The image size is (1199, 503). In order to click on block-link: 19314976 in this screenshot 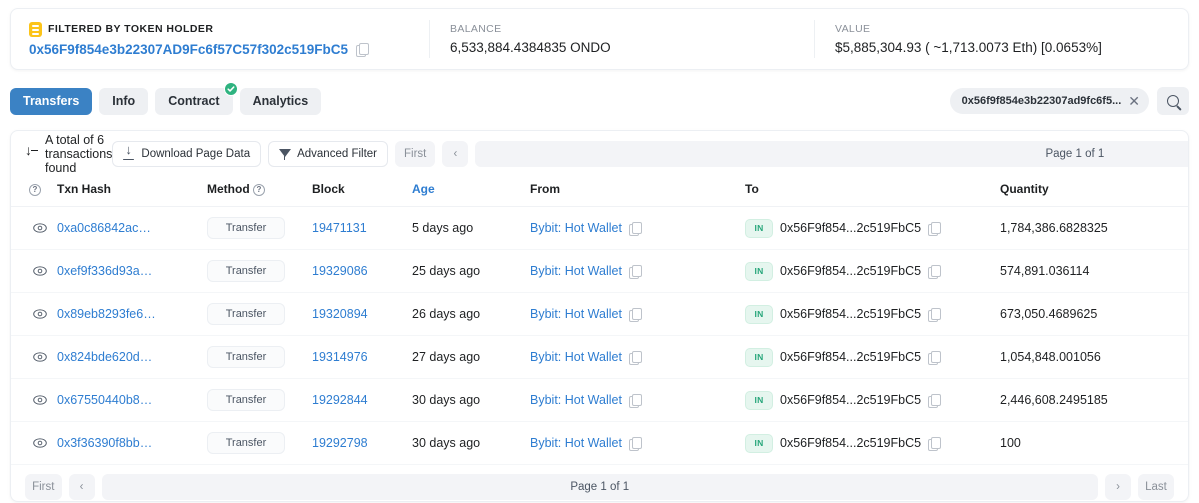, I will do `click(340, 357)`.